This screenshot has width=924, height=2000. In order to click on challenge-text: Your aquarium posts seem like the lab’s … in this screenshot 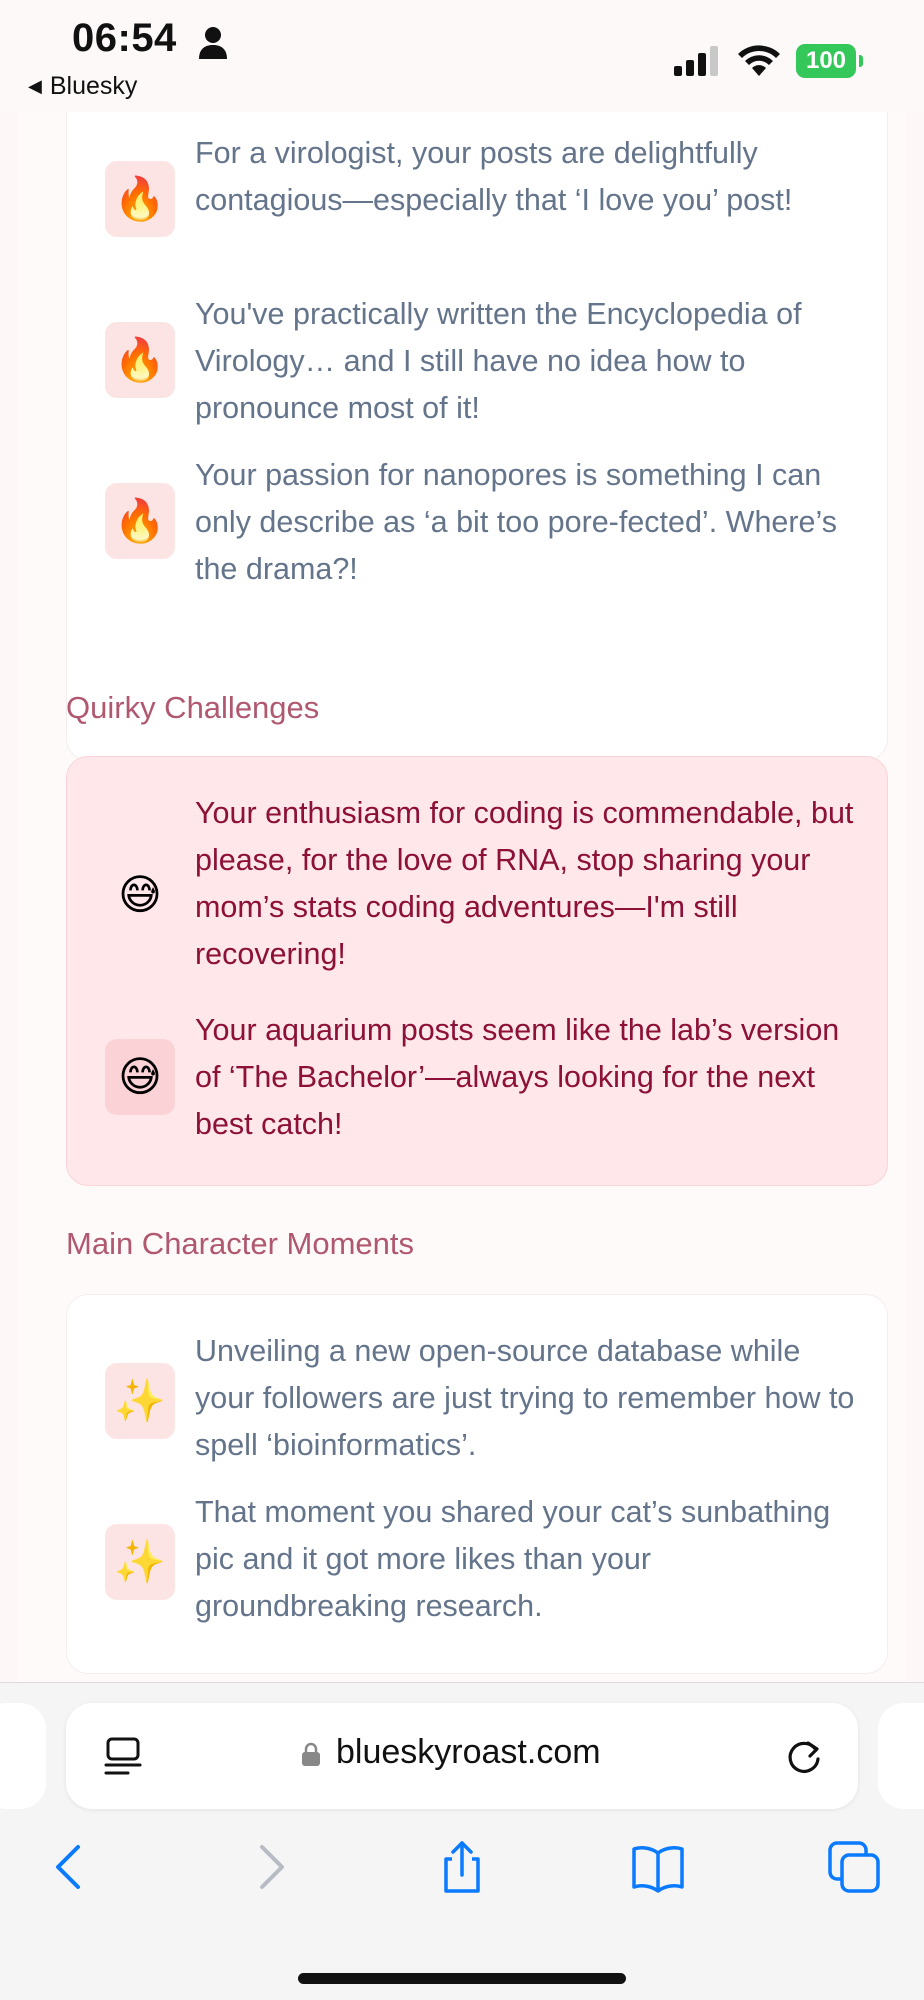, I will do `click(517, 1077)`.